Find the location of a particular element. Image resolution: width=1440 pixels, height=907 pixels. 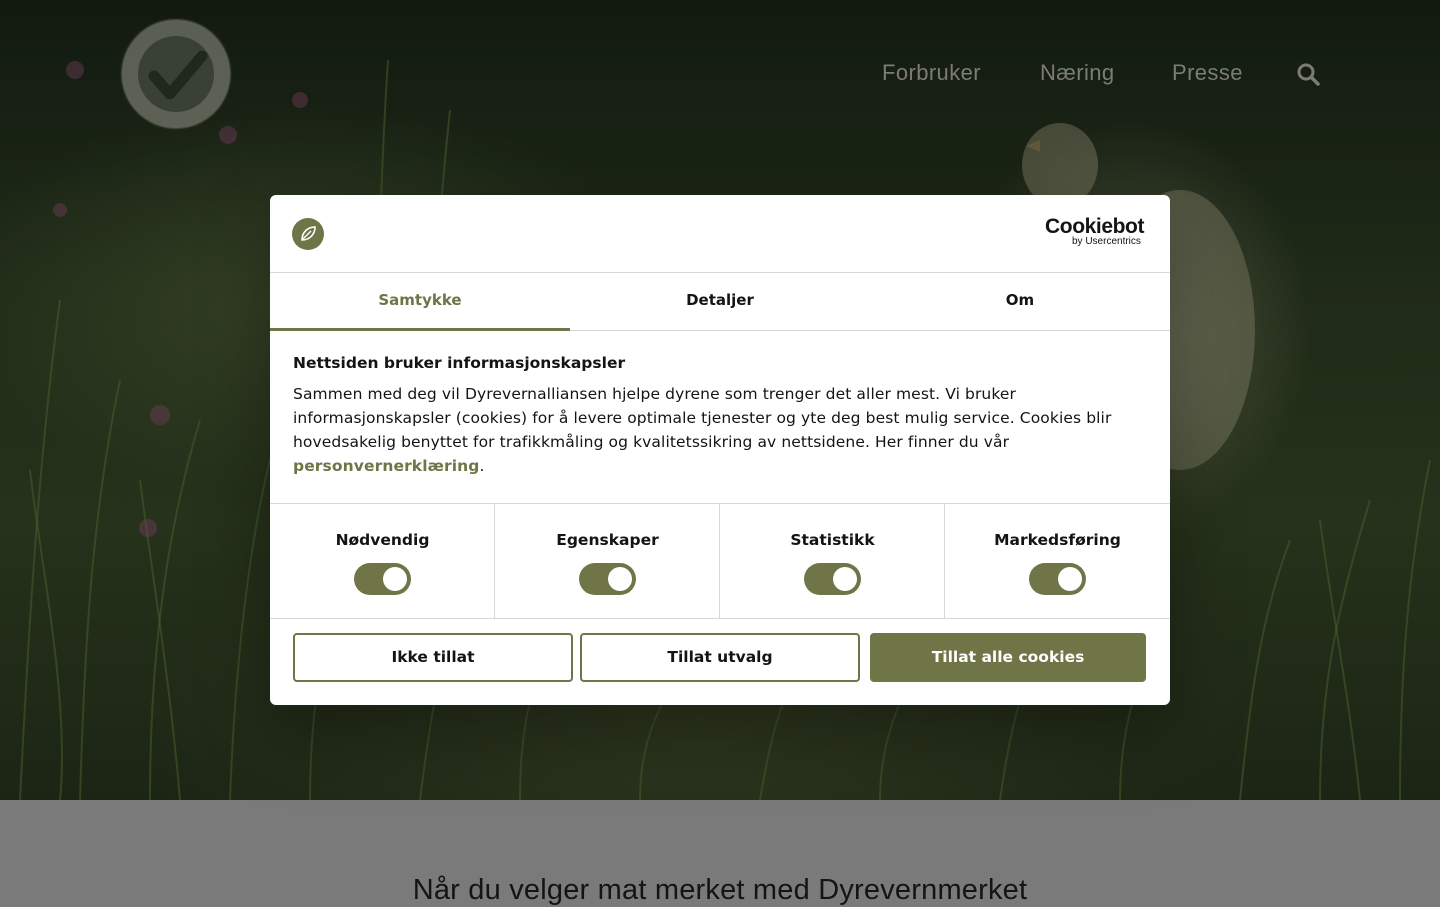

marketing-toggle is located at coordinates (1057, 579).